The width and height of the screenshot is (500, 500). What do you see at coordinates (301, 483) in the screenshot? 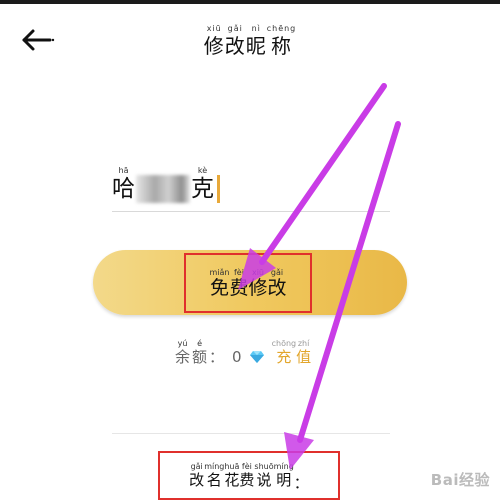
I see `explain-colon: ：` at bounding box center [301, 483].